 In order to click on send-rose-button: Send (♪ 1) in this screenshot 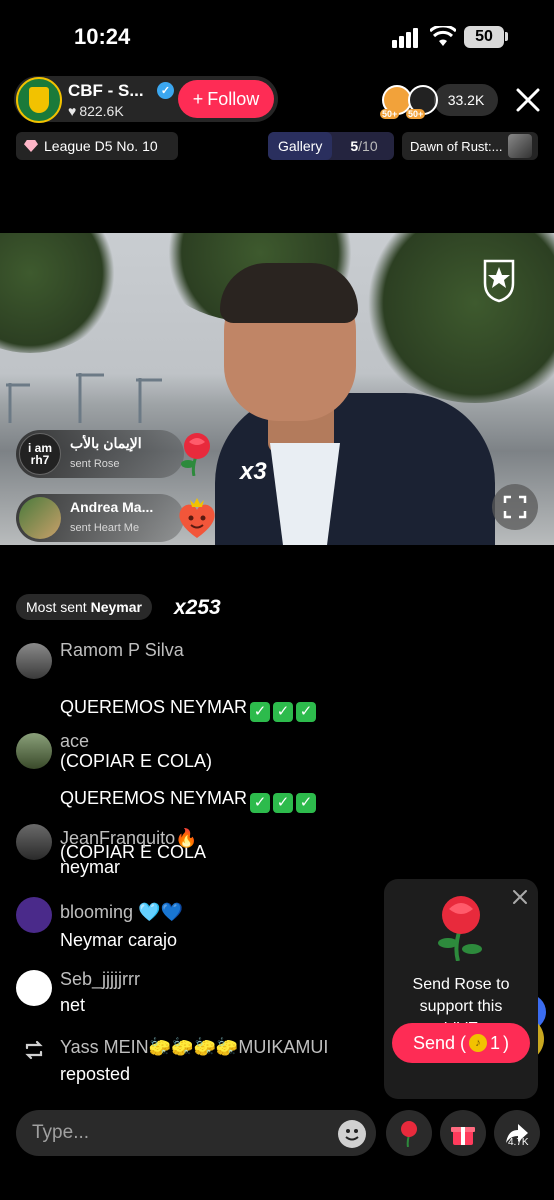, I will do `click(461, 1043)`.